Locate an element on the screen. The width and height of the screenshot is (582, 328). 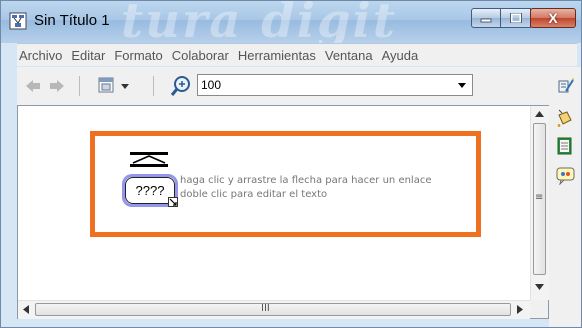
scroll-left-arrow-icon is located at coordinates (26, 309).